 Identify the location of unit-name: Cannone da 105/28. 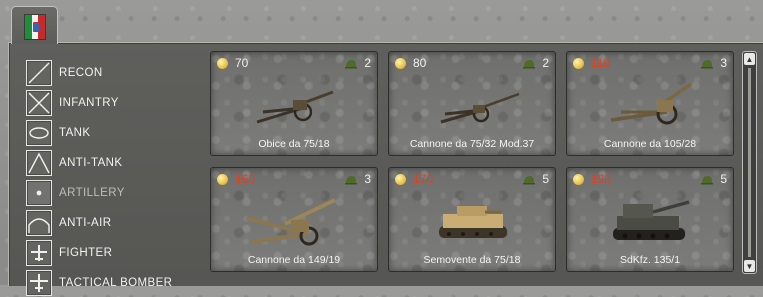
(650, 144).